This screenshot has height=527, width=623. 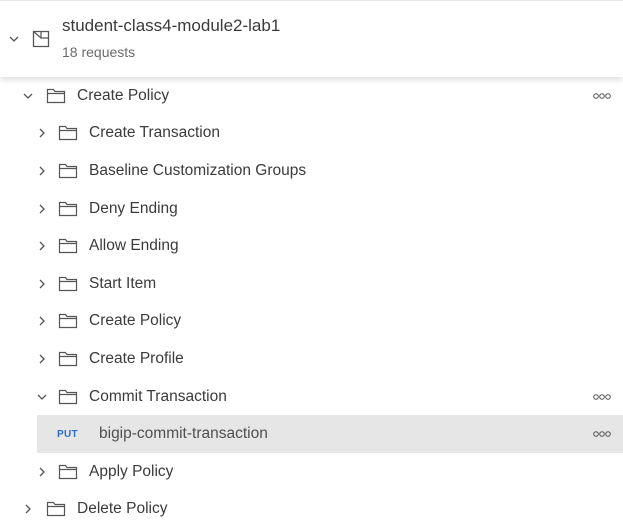 What do you see at coordinates (41, 39) in the screenshot?
I see `collection-icon` at bounding box center [41, 39].